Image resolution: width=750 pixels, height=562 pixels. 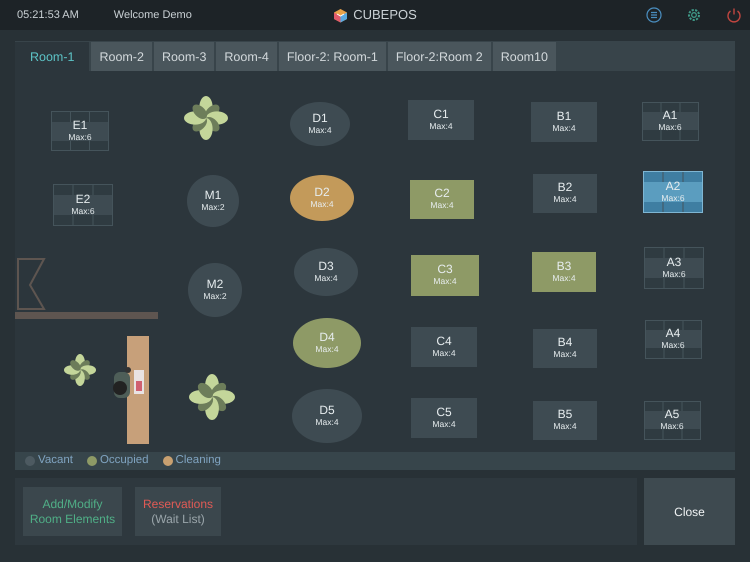 I want to click on clock-time: 05:21:53 AM, so click(x=48, y=15).